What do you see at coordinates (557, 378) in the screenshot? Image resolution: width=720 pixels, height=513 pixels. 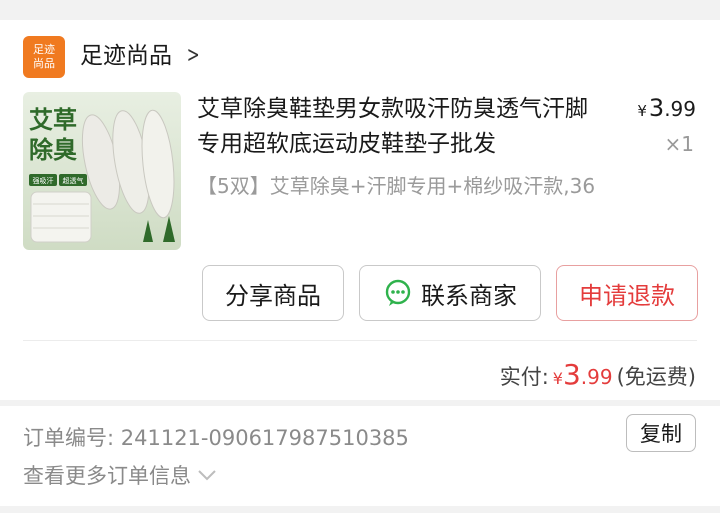 I see `paid-currency: ¥` at bounding box center [557, 378].